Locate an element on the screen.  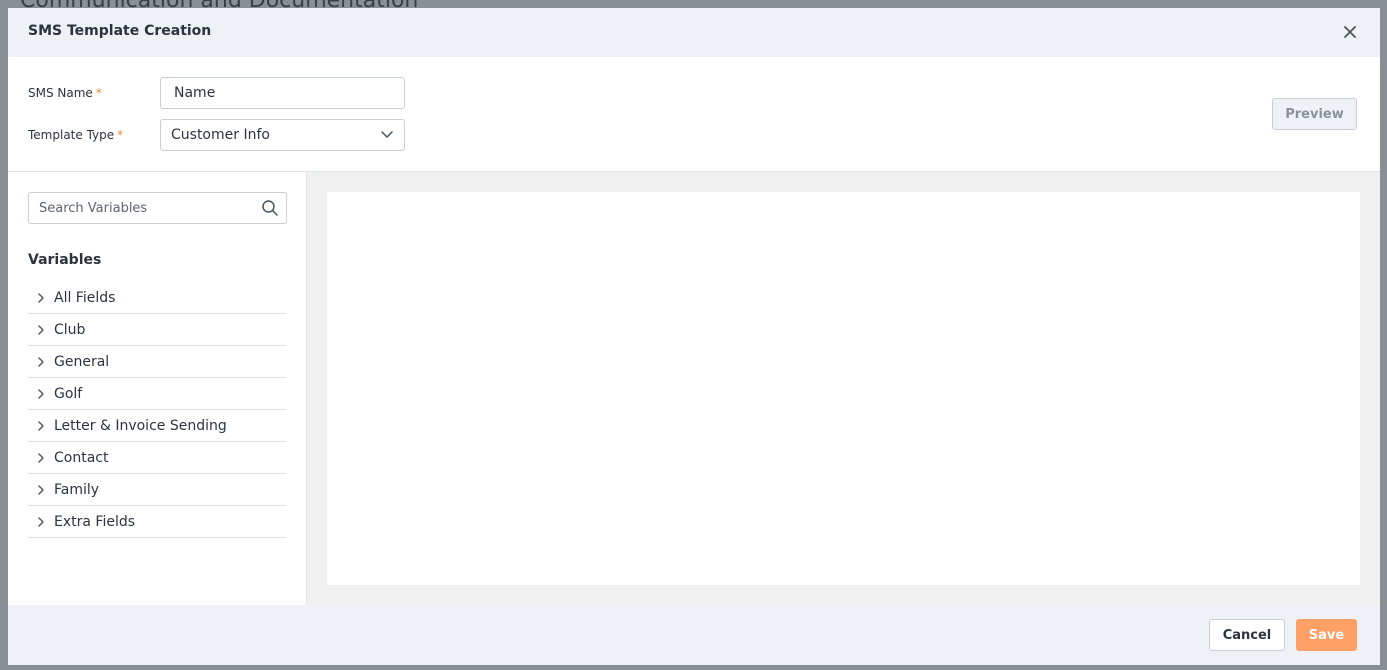
variable-group-label: Contact is located at coordinates (81, 457).